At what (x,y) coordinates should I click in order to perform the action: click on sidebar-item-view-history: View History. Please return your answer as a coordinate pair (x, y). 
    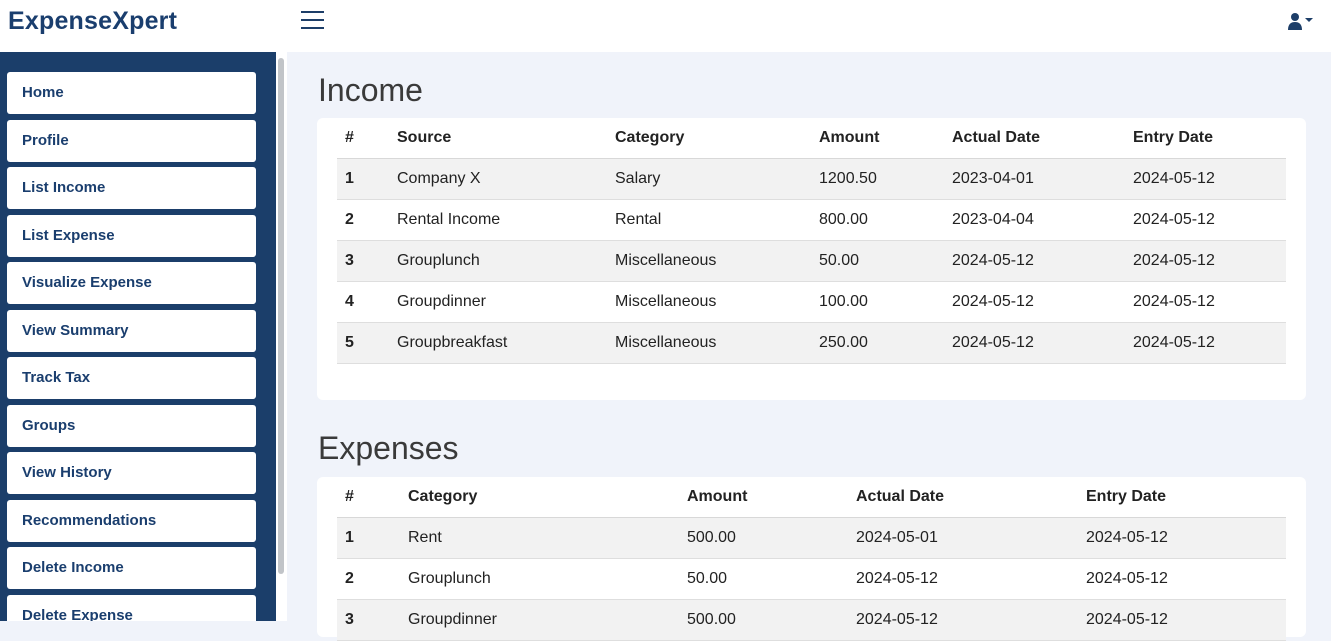
    Looking at the image, I should click on (131, 473).